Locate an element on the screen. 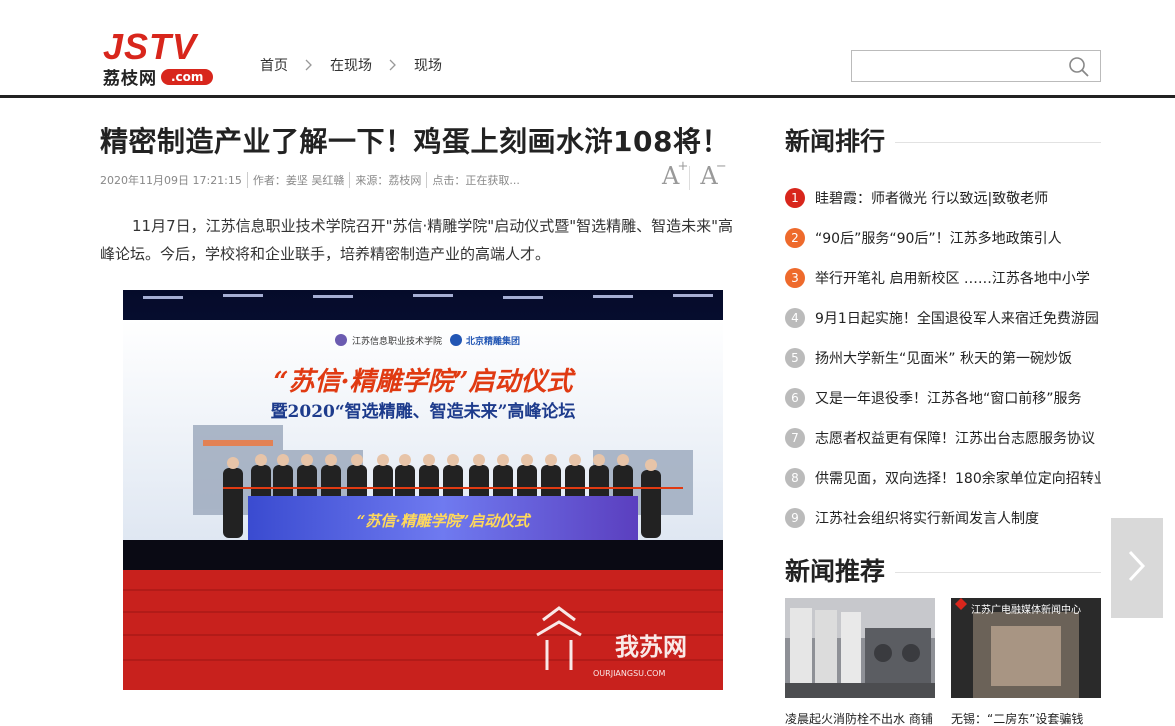 This screenshot has width=1175, height=726. list-item: 6 又是一年退役季！江苏各地“窗口前移”服务 is located at coordinates (943, 398).